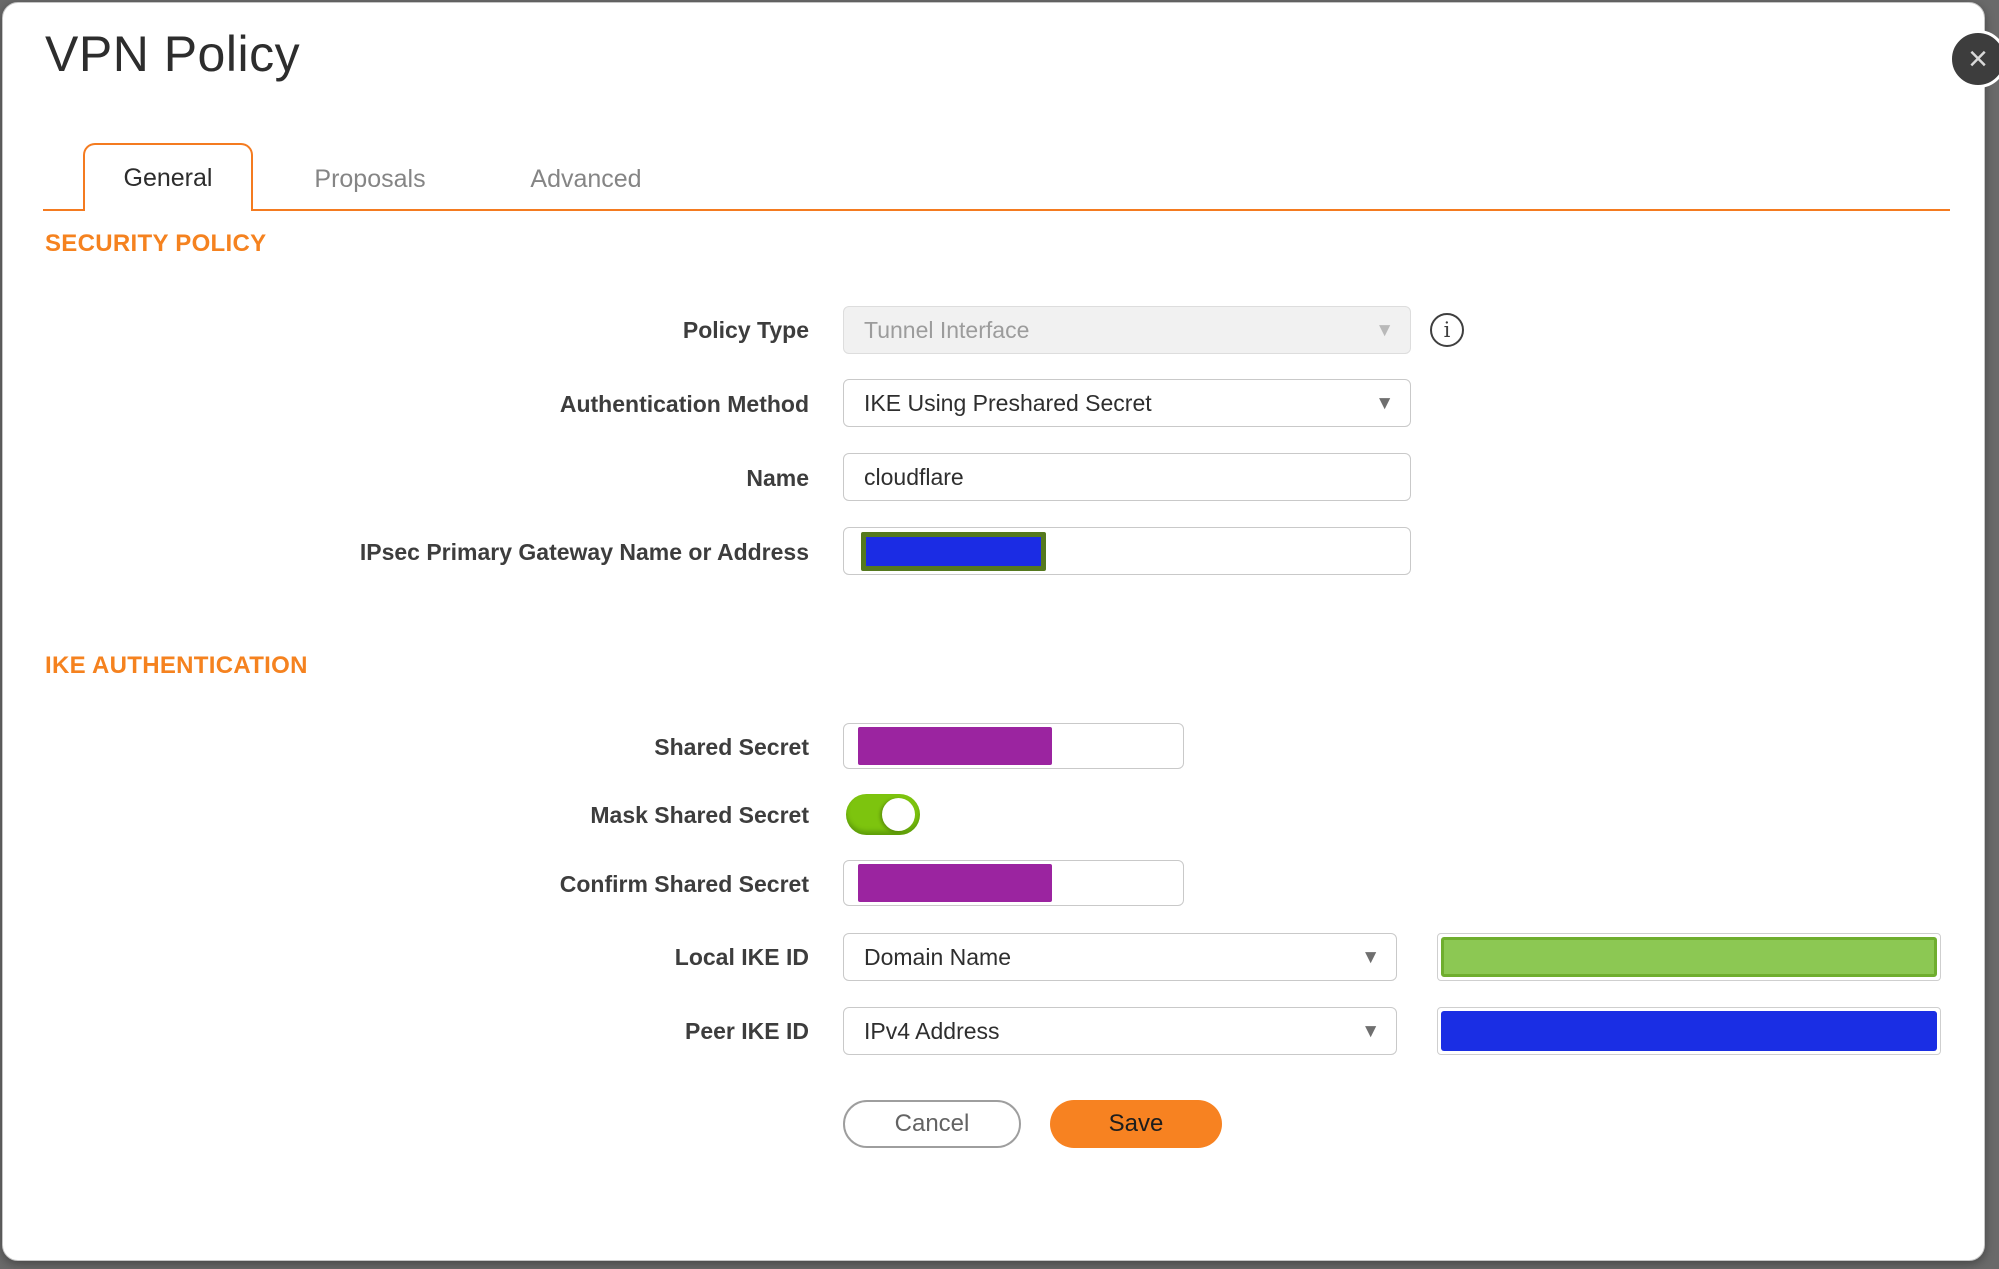 Image resolution: width=1999 pixels, height=1269 pixels. Describe the element at coordinates (1120, 1031) in the screenshot. I see `peer-ike-id-select: IPv4 Address ▼` at that location.